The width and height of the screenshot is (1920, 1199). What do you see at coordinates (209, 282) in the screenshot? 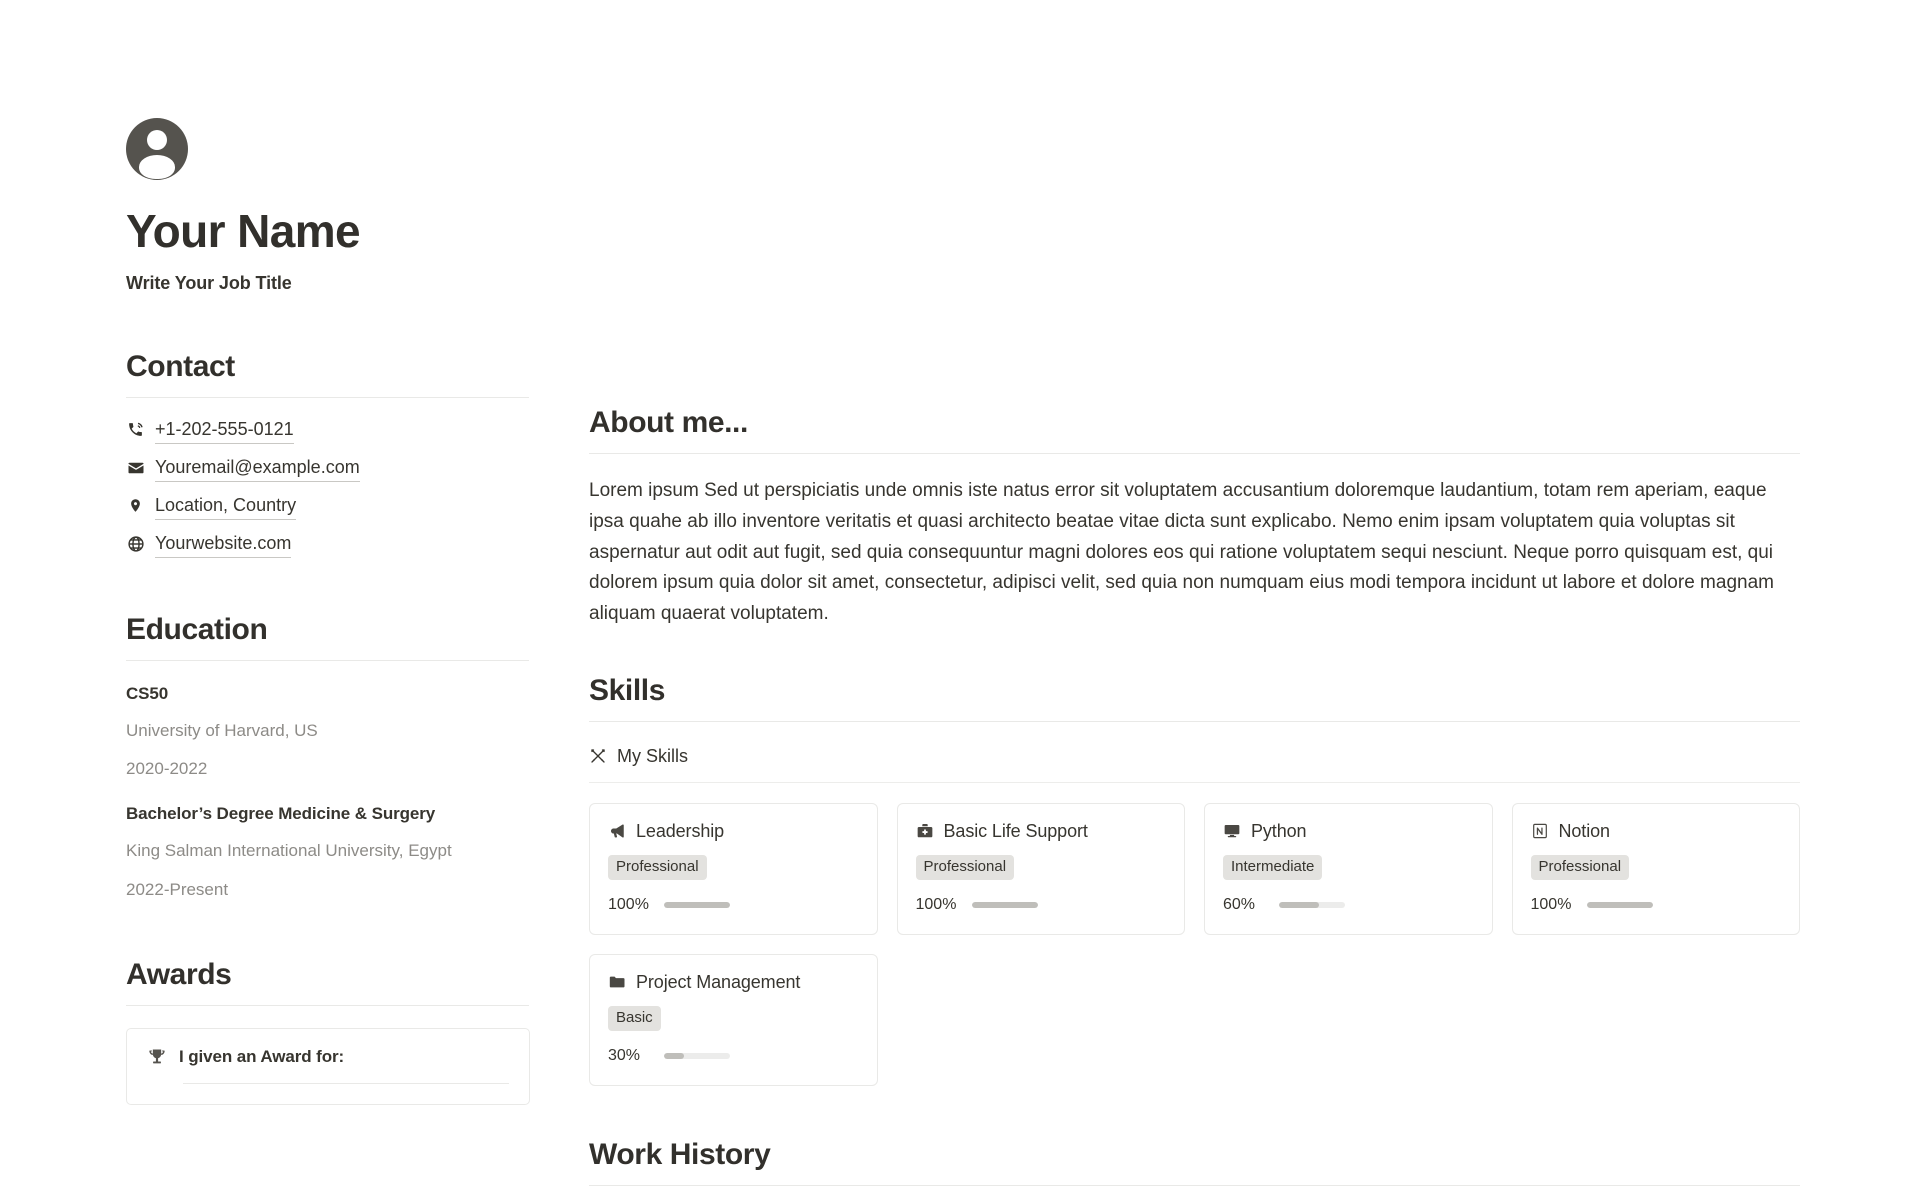
I see `job-title: Write Your Job Title` at bounding box center [209, 282].